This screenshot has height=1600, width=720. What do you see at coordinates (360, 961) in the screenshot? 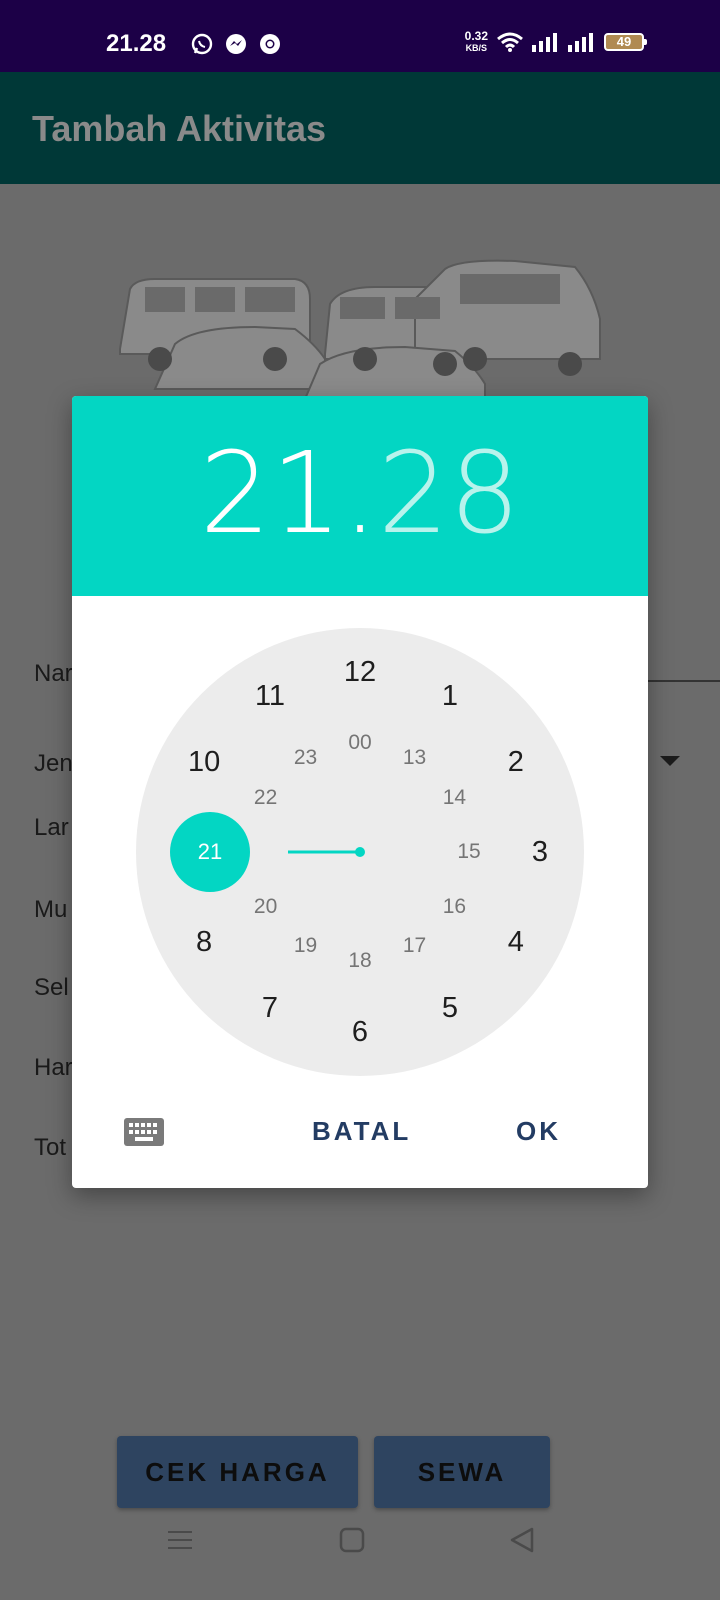
I see `clock-hour-18: 18` at bounding box center [360, 961].